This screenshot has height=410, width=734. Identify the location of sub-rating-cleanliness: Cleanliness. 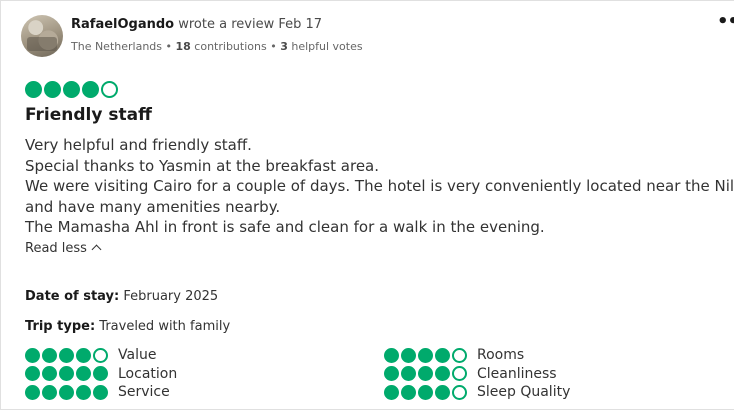
(470, 374).